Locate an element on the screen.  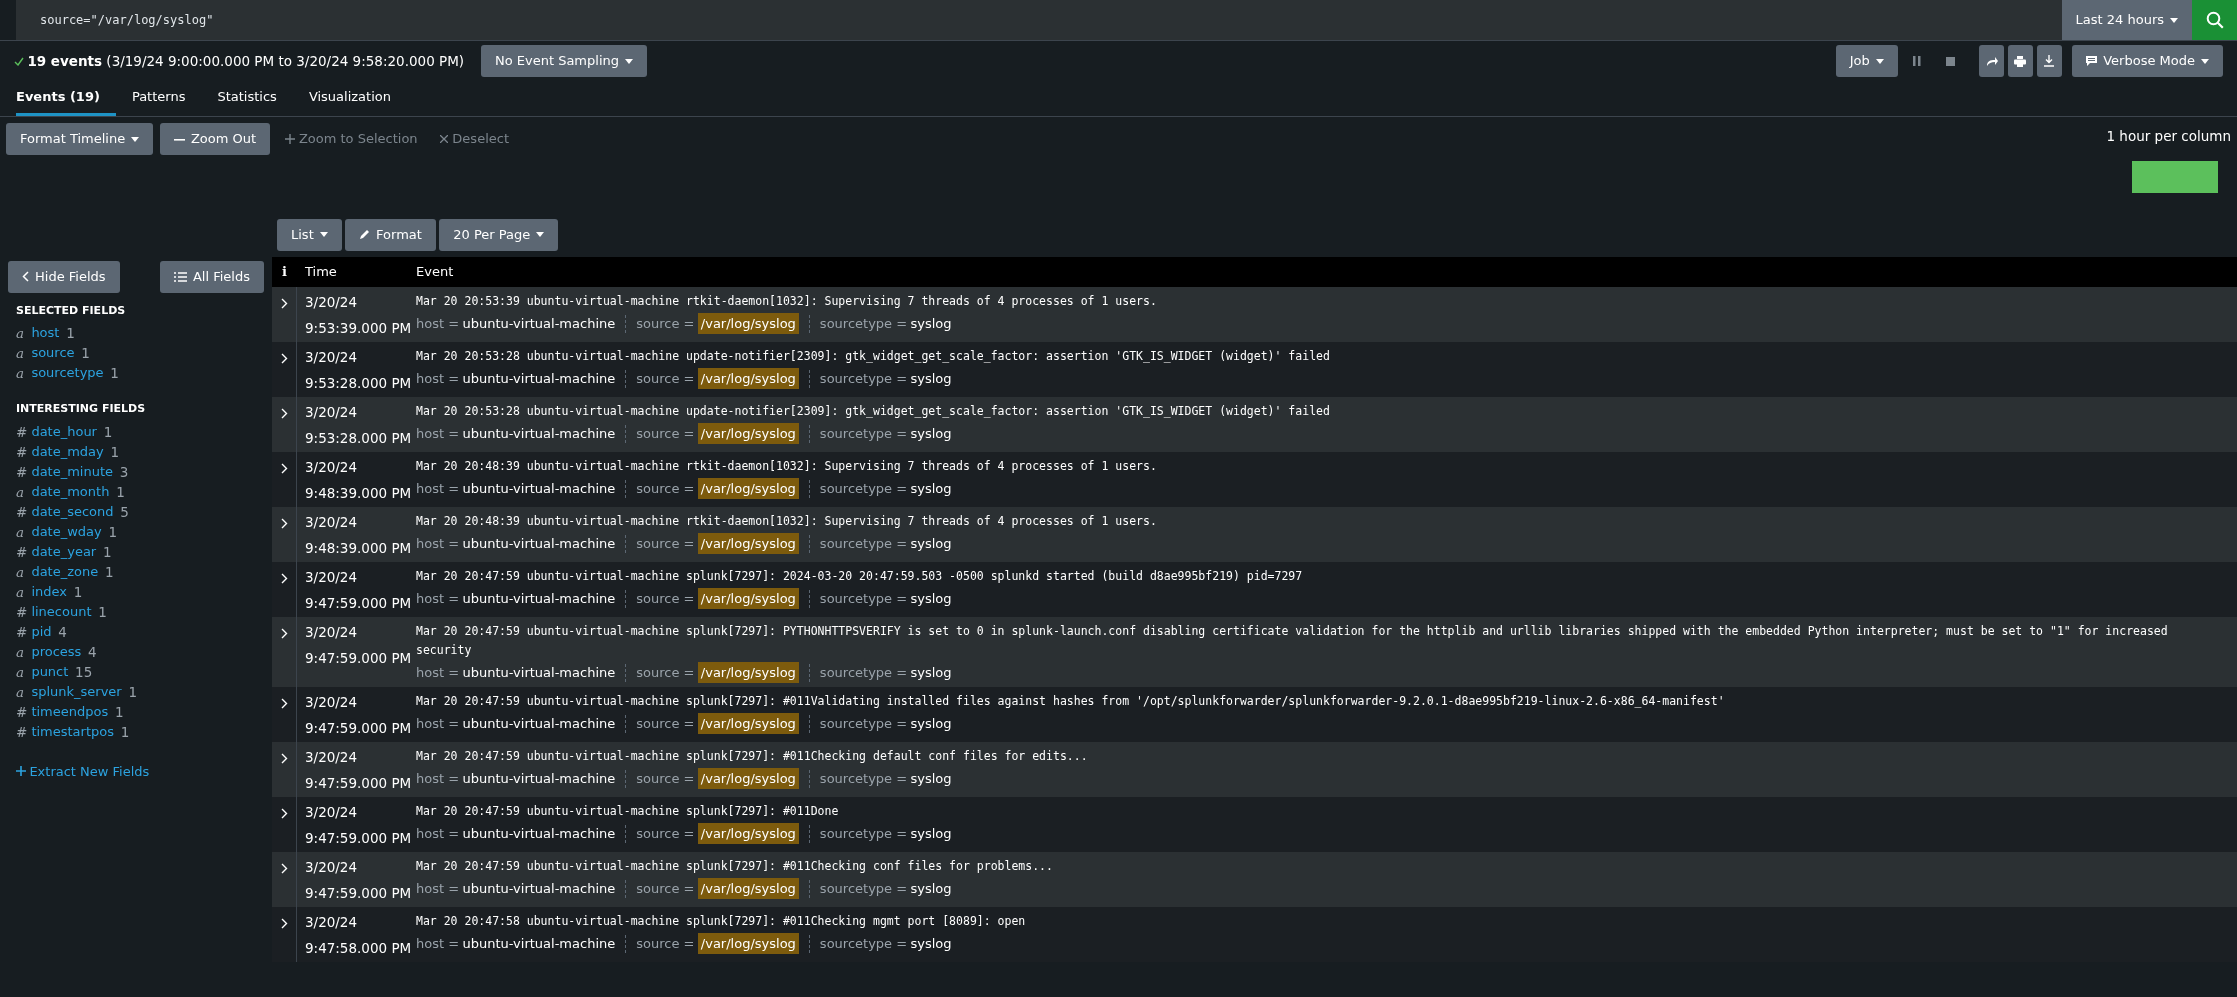
results-toolbar-button: 20 Per Page is located at coordinates (499, 234).